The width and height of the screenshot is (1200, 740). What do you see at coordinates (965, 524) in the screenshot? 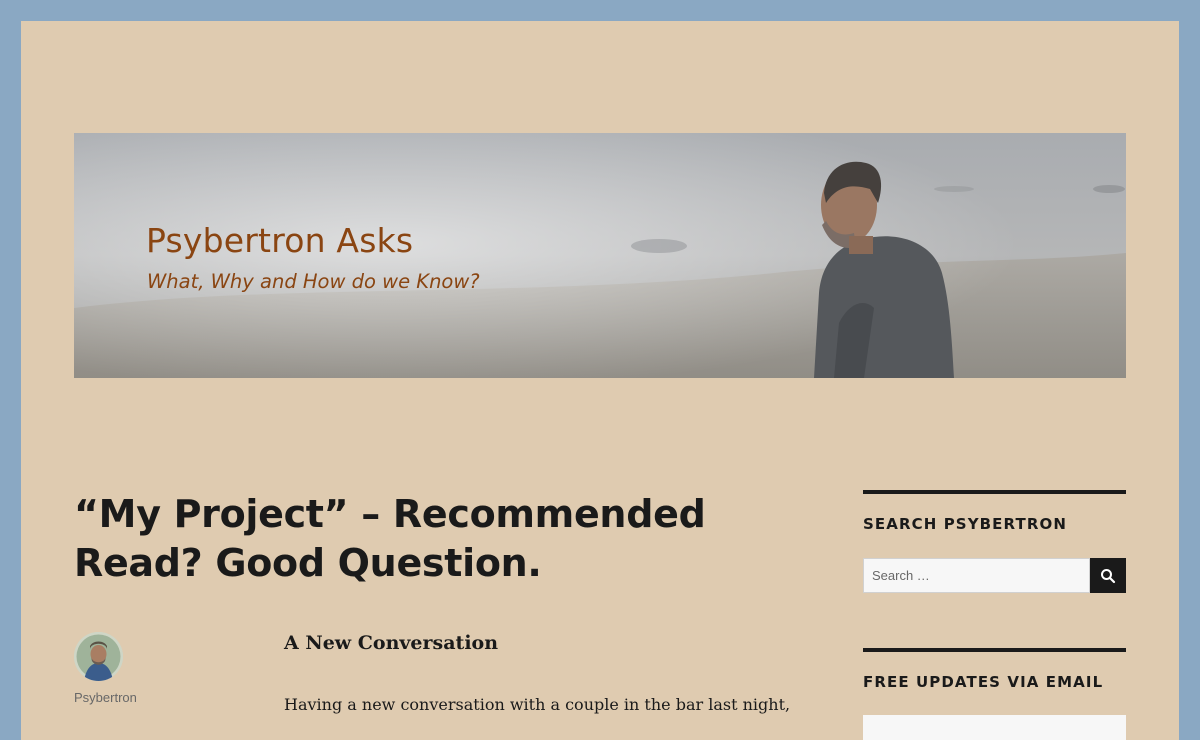
I see `search-widget-title: SEARCH PSYBERTRON` at bounding box center [965, 524].